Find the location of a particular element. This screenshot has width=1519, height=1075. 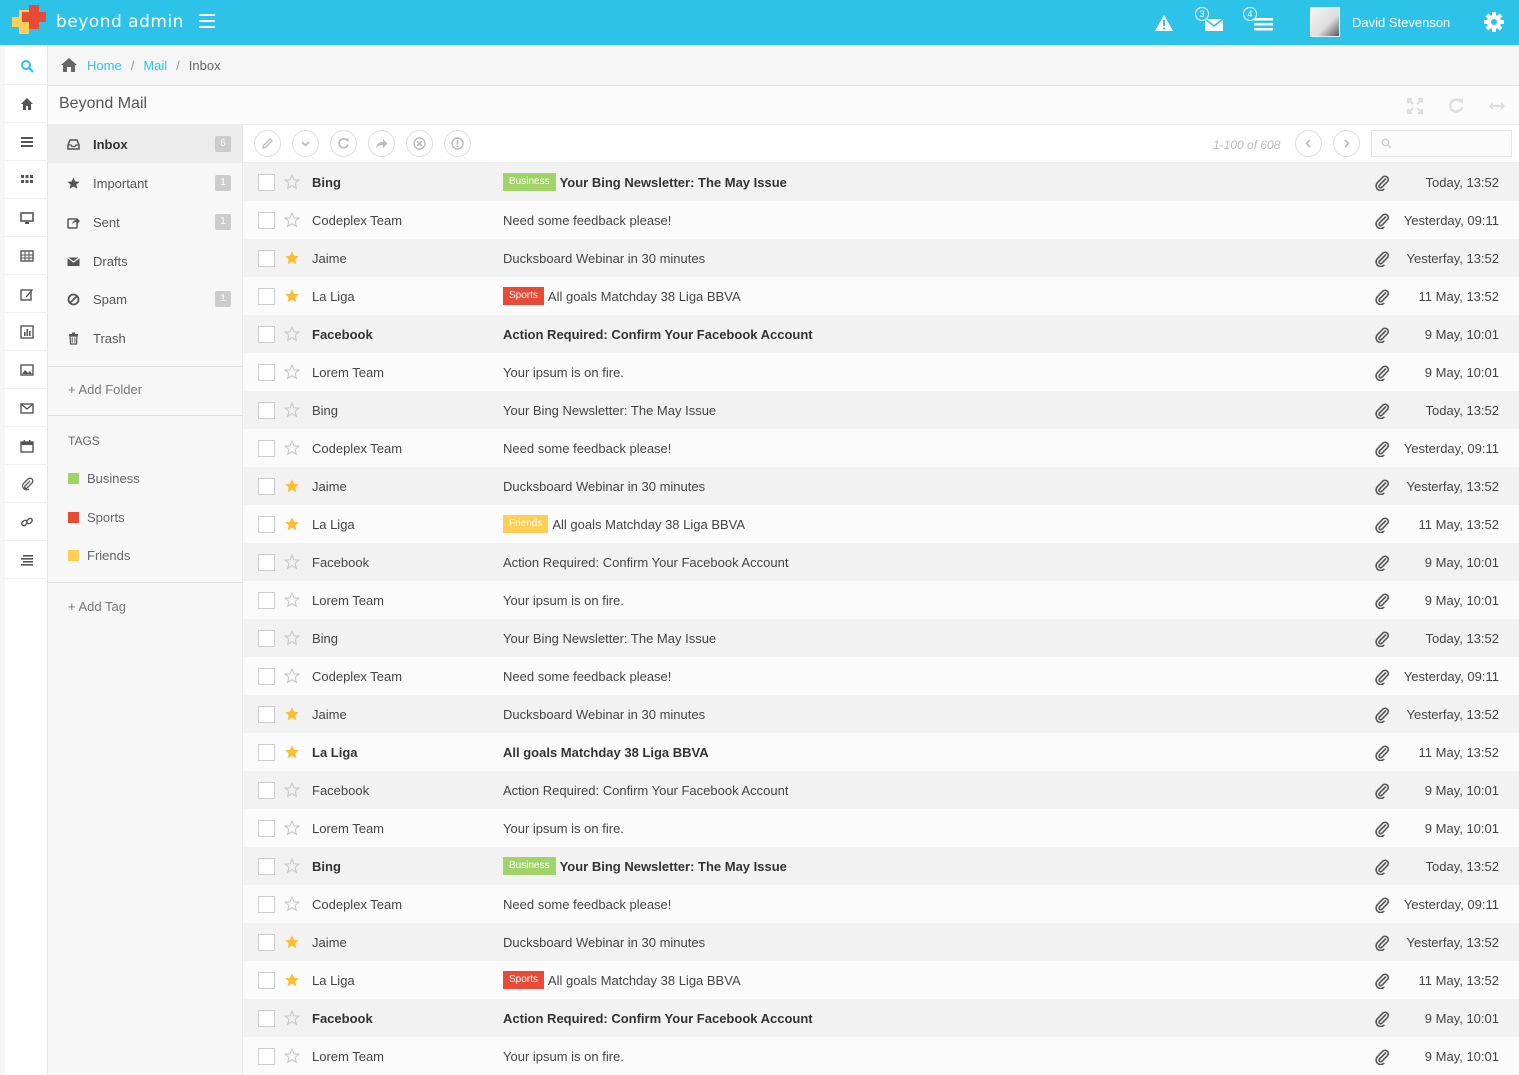

folder-important: Important 1 is located at coordinates (145, 183).